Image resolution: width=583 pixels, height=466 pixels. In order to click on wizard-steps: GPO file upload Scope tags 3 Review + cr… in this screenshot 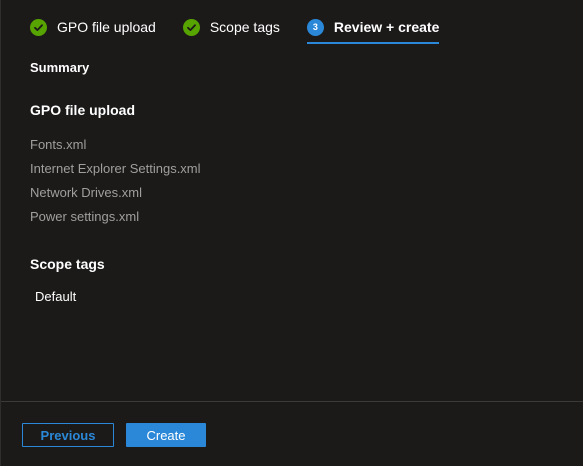, I will do `click(235, 31)`.